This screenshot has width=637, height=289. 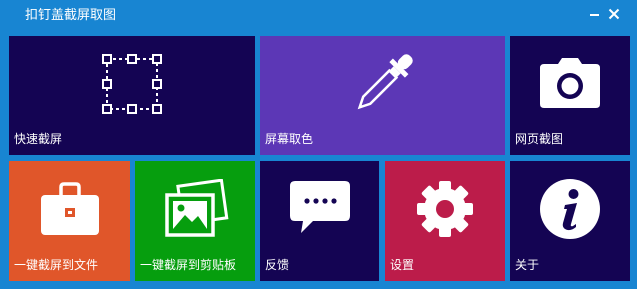 I want to click on pictures-icon, so click(x=197, y=208).